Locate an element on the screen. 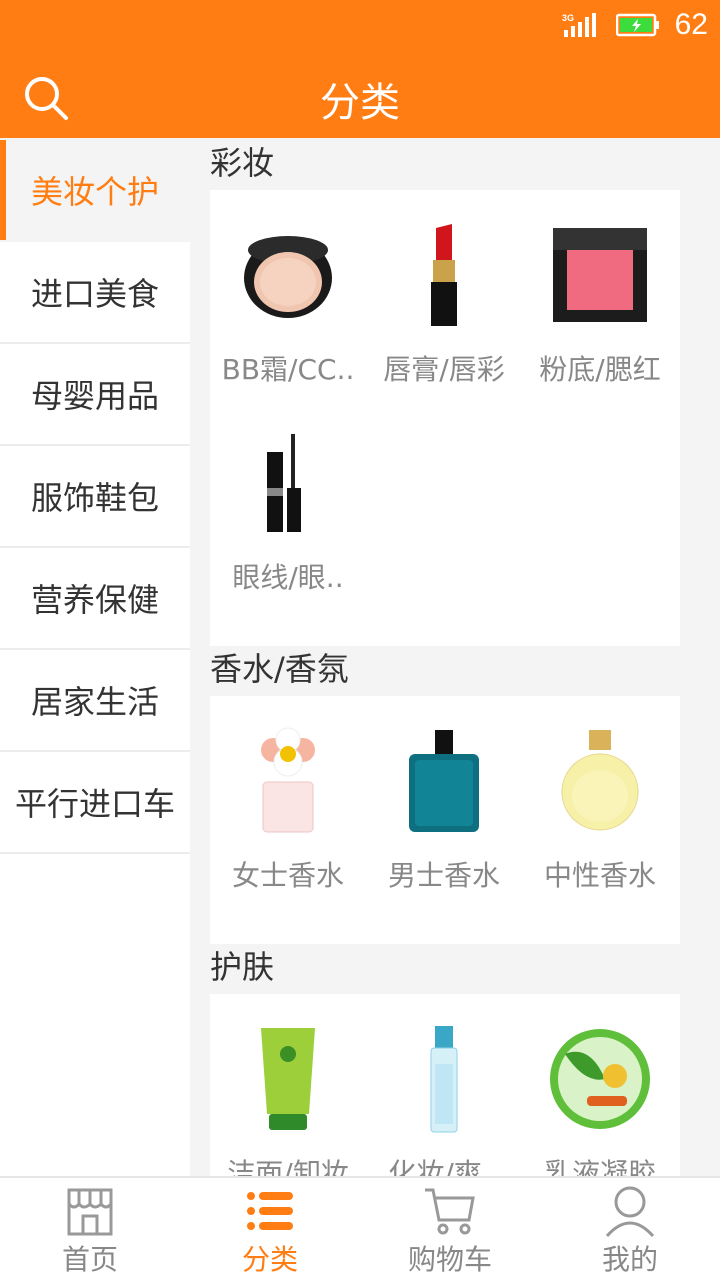 The width and height of the screenshot is (720, 1280). sidebar-item-label: 母婴用品 is located at coordinates (94, 396).